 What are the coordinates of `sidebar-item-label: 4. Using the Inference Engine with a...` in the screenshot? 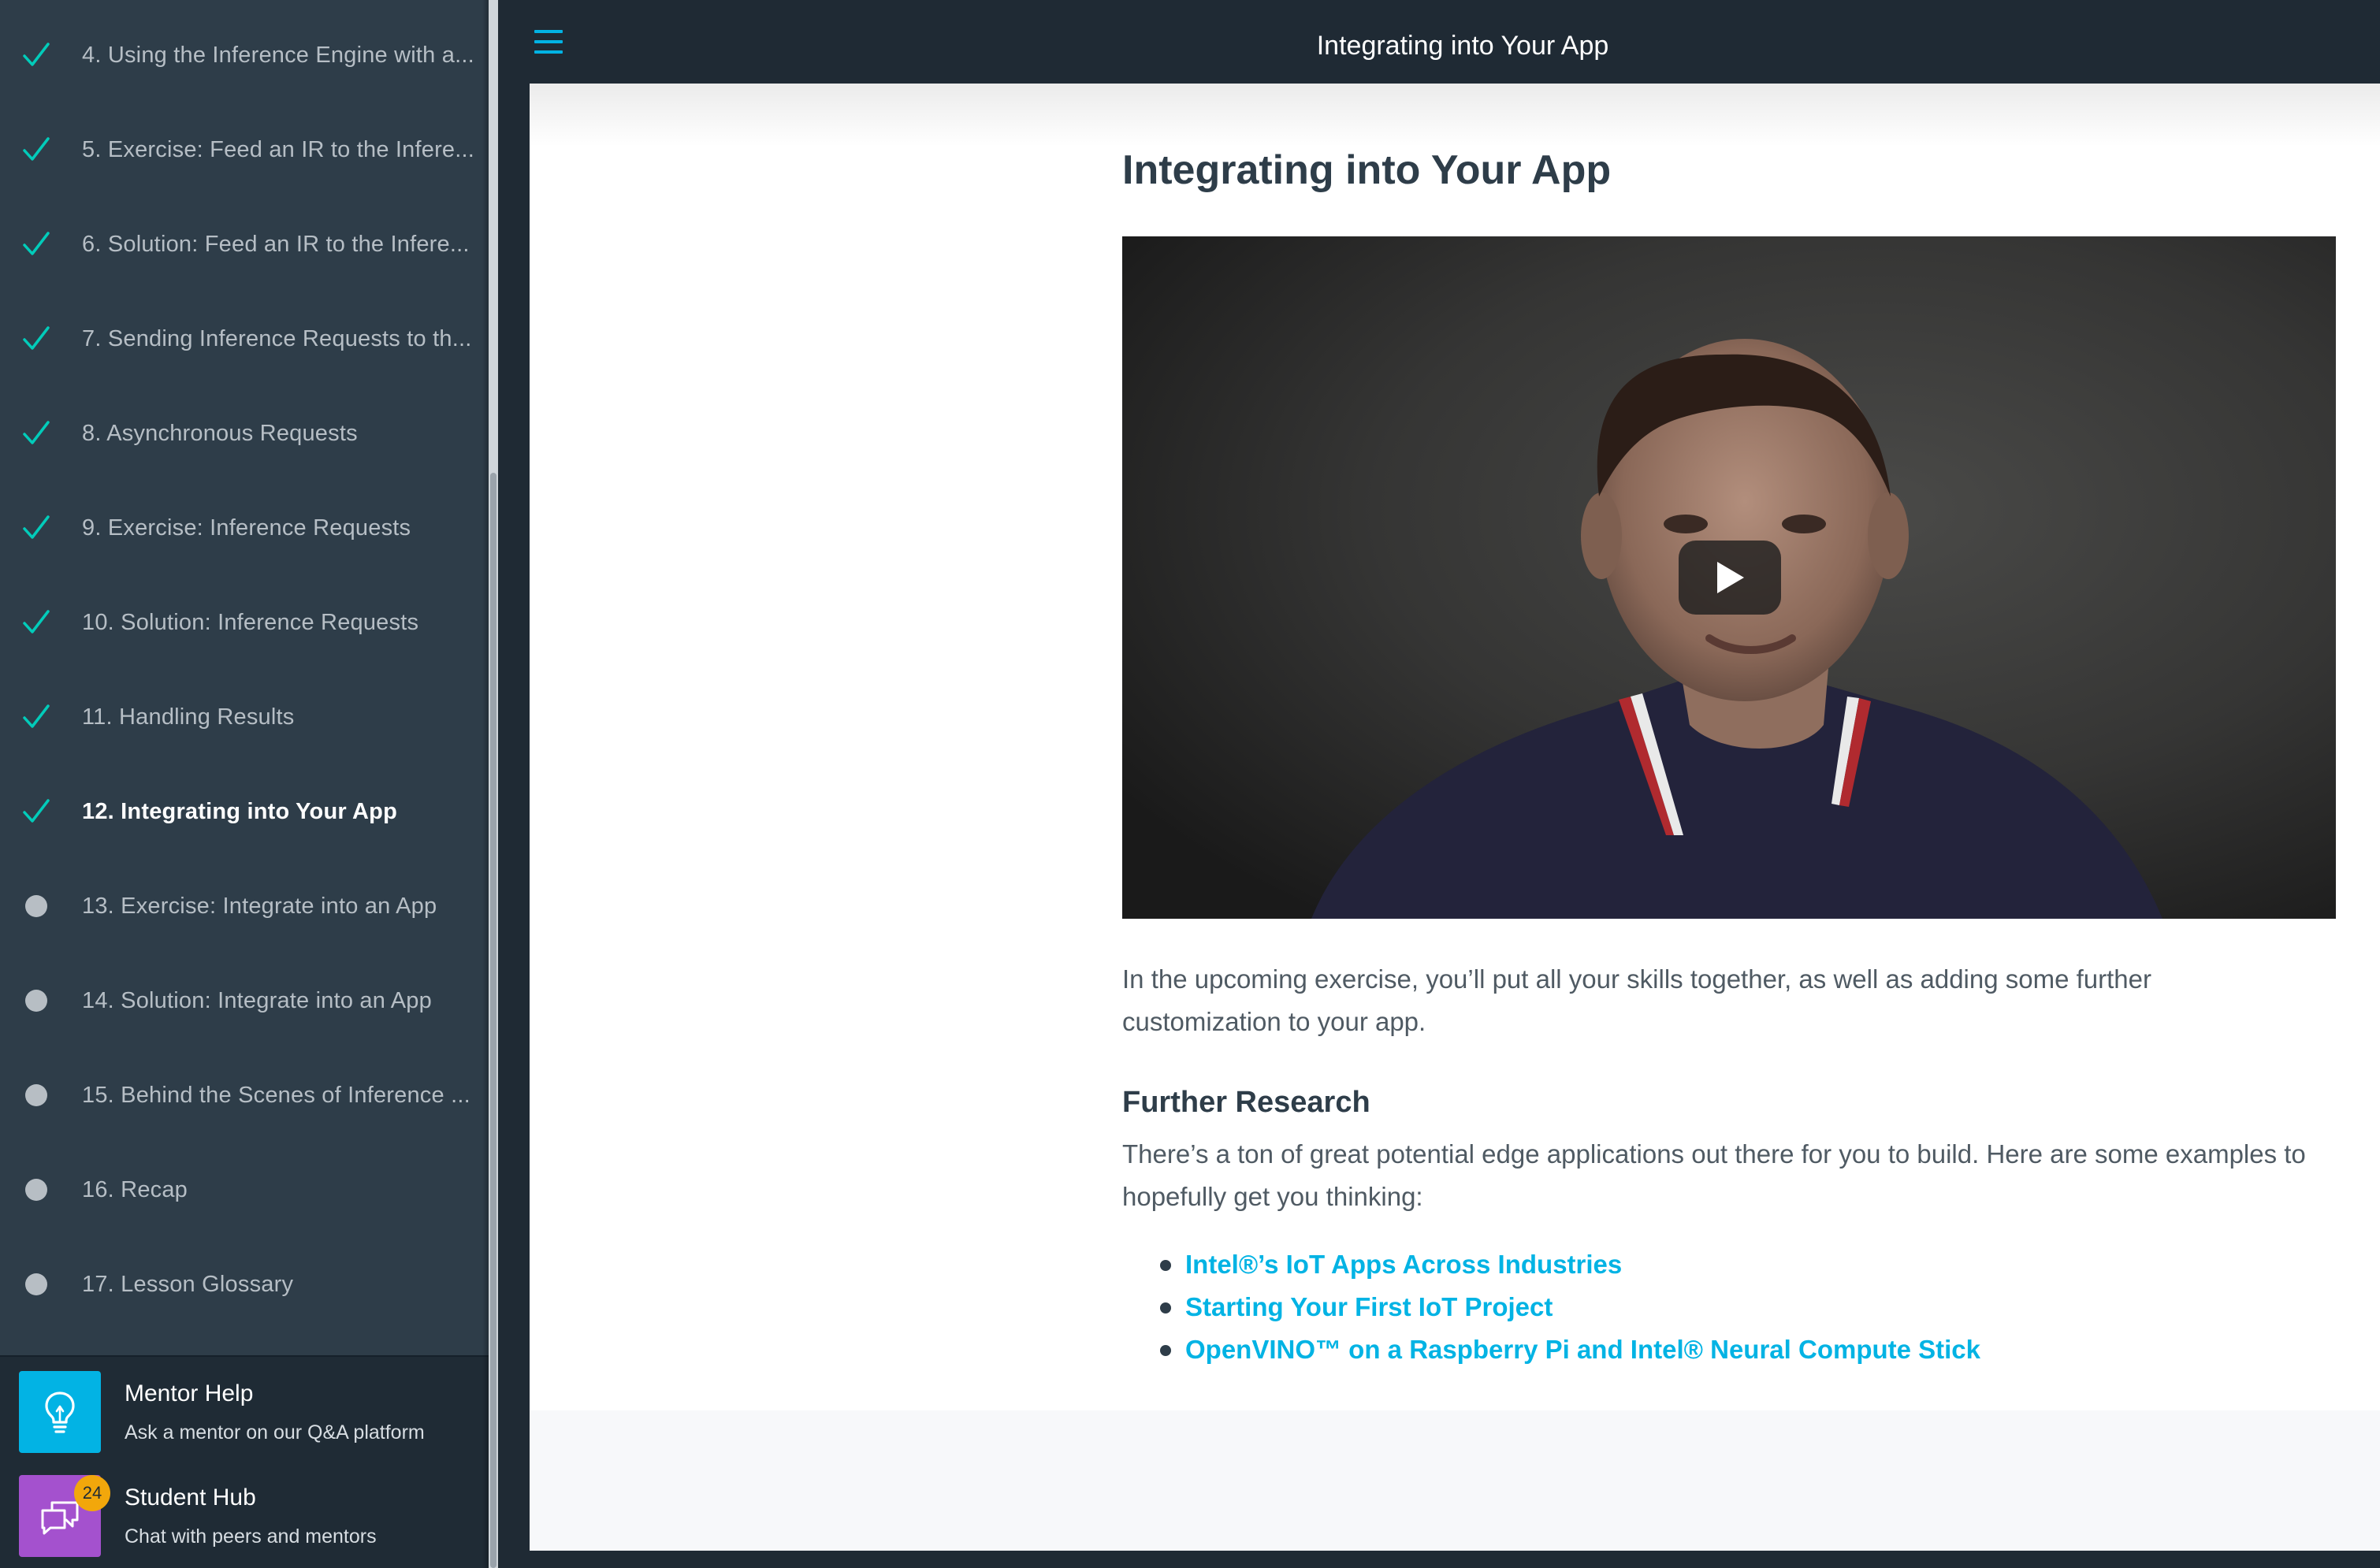 It's located at (278, 55).